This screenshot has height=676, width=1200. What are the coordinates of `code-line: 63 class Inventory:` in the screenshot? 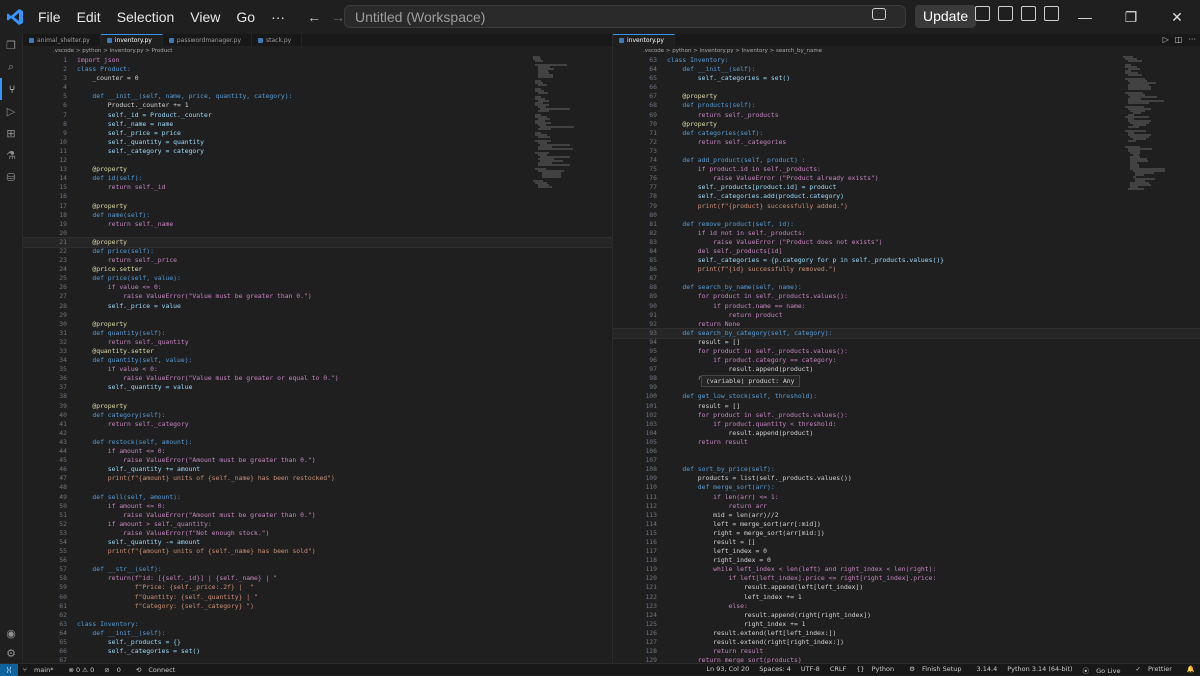 It's located at (317, 624).